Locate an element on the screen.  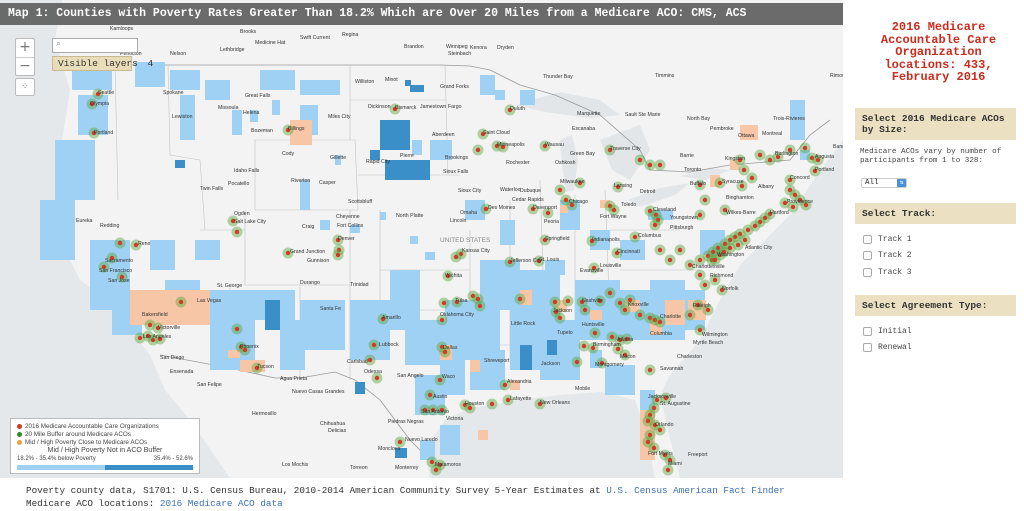
city-label: Buffalo is located at coordinates (698, 184).